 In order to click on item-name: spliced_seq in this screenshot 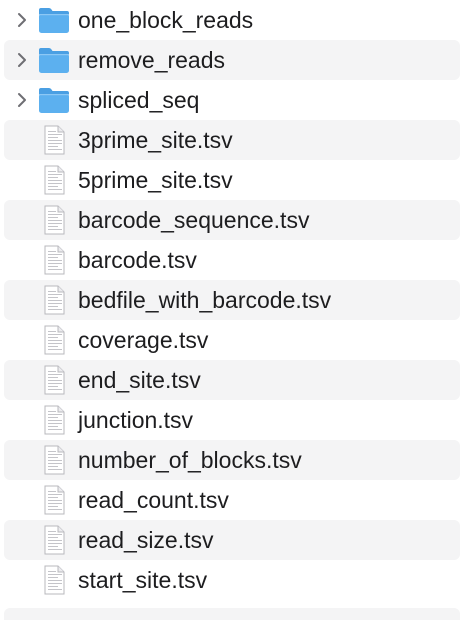, I will do `click(139, 100)`.